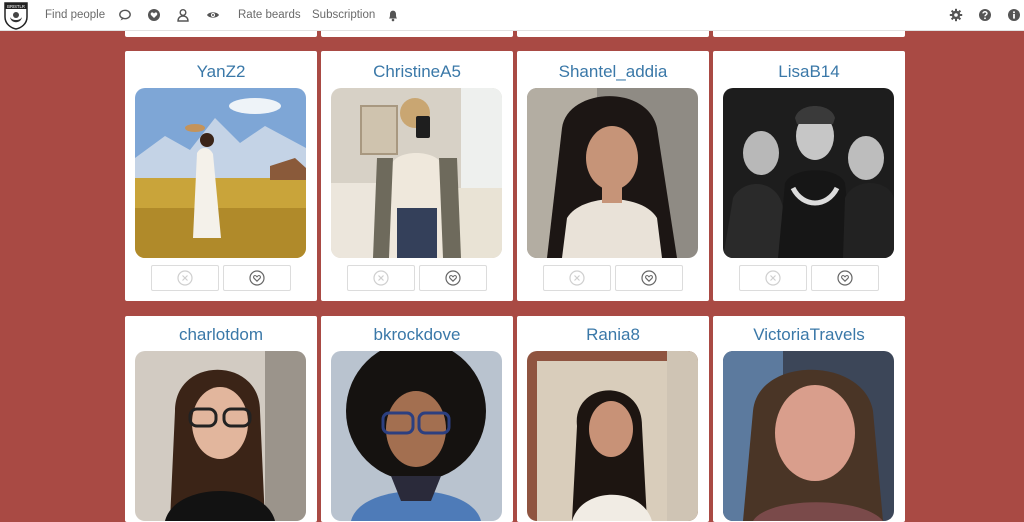  Describe the element at coordinates (985, 15) in the screenshot. I see `help-icon` at that location.